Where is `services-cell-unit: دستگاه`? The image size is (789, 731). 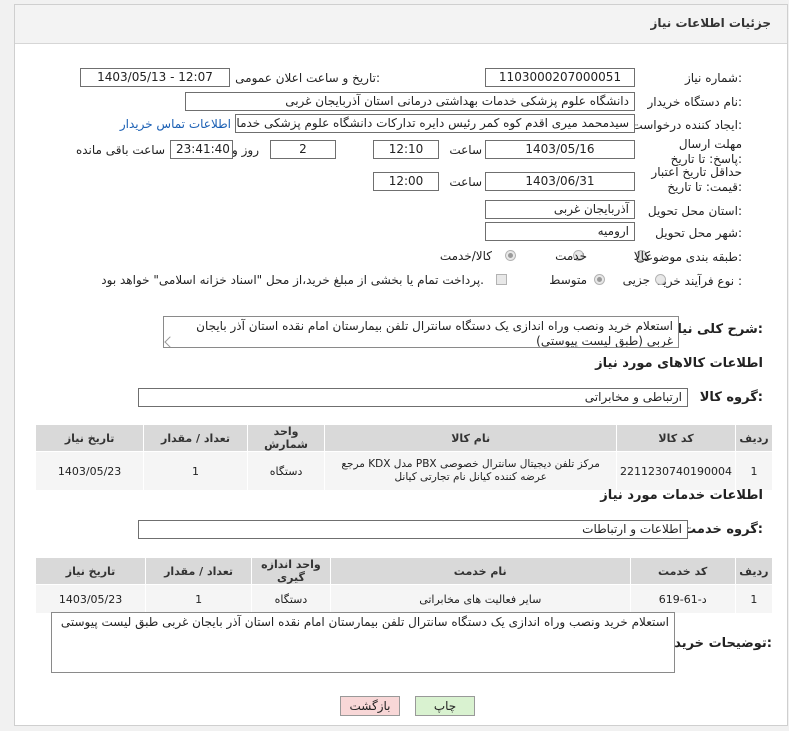
services-cell-unit: دستگاه is located at coordinates (291, 599).